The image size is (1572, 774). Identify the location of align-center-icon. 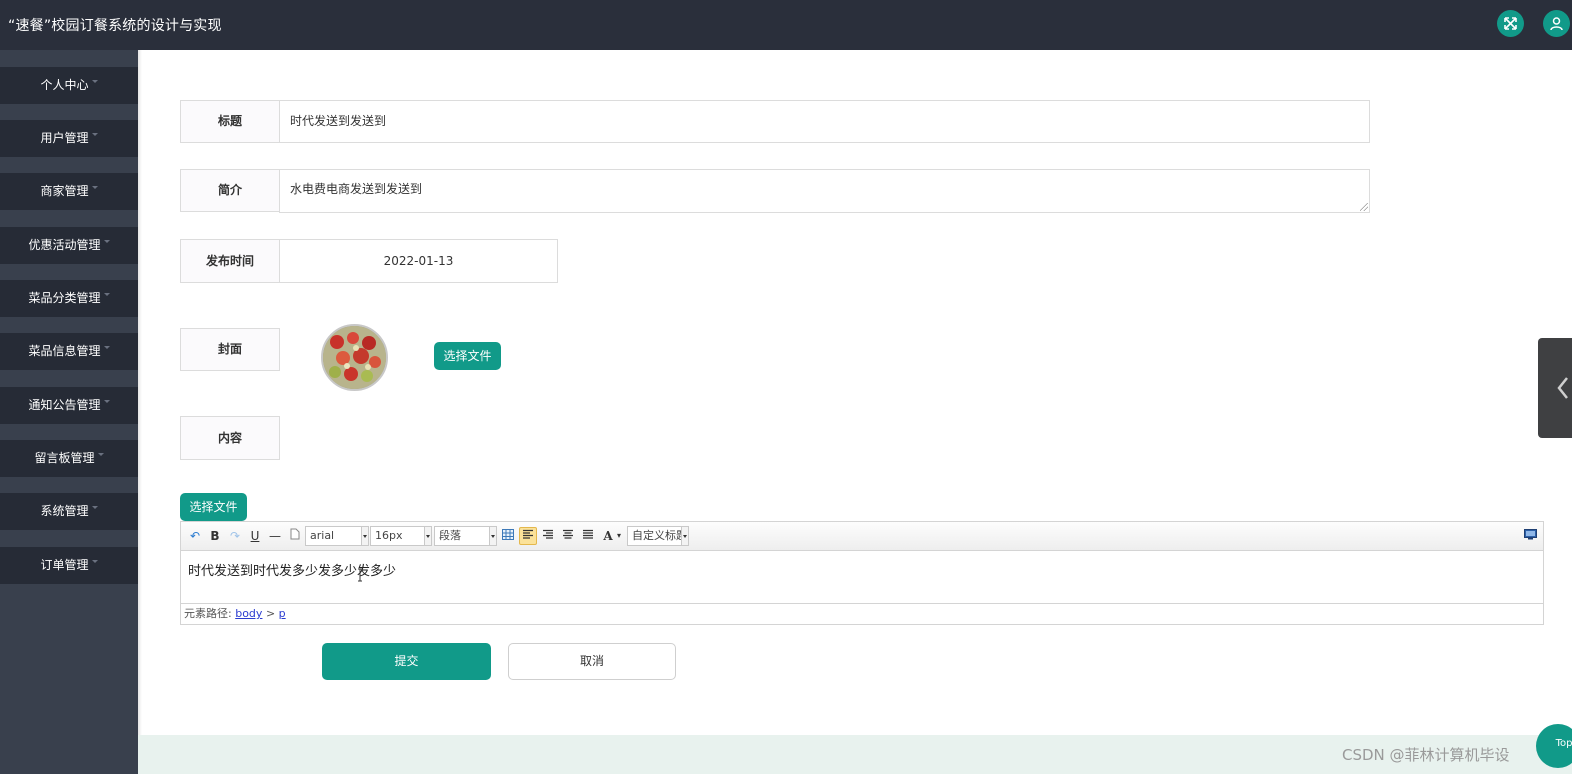
(568, 536).